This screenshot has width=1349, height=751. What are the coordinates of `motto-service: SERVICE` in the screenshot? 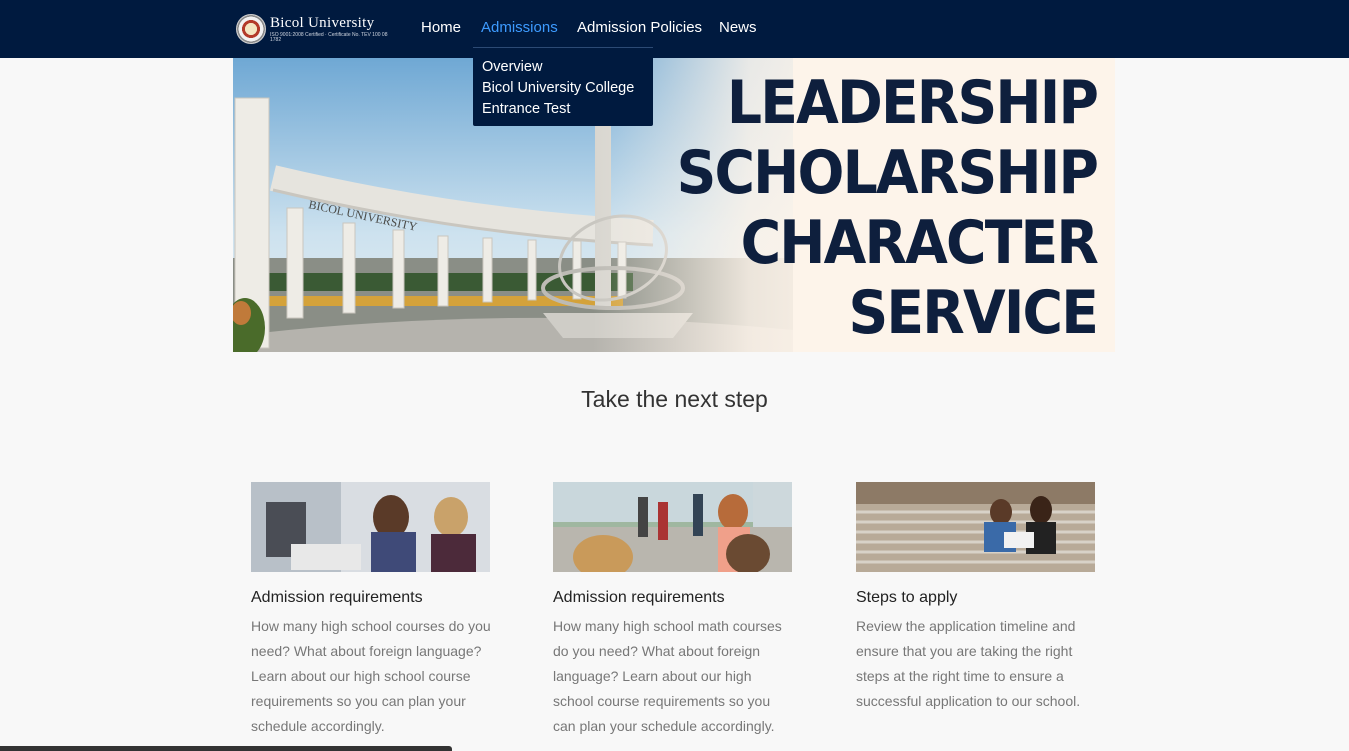 It's located at (973, 313).